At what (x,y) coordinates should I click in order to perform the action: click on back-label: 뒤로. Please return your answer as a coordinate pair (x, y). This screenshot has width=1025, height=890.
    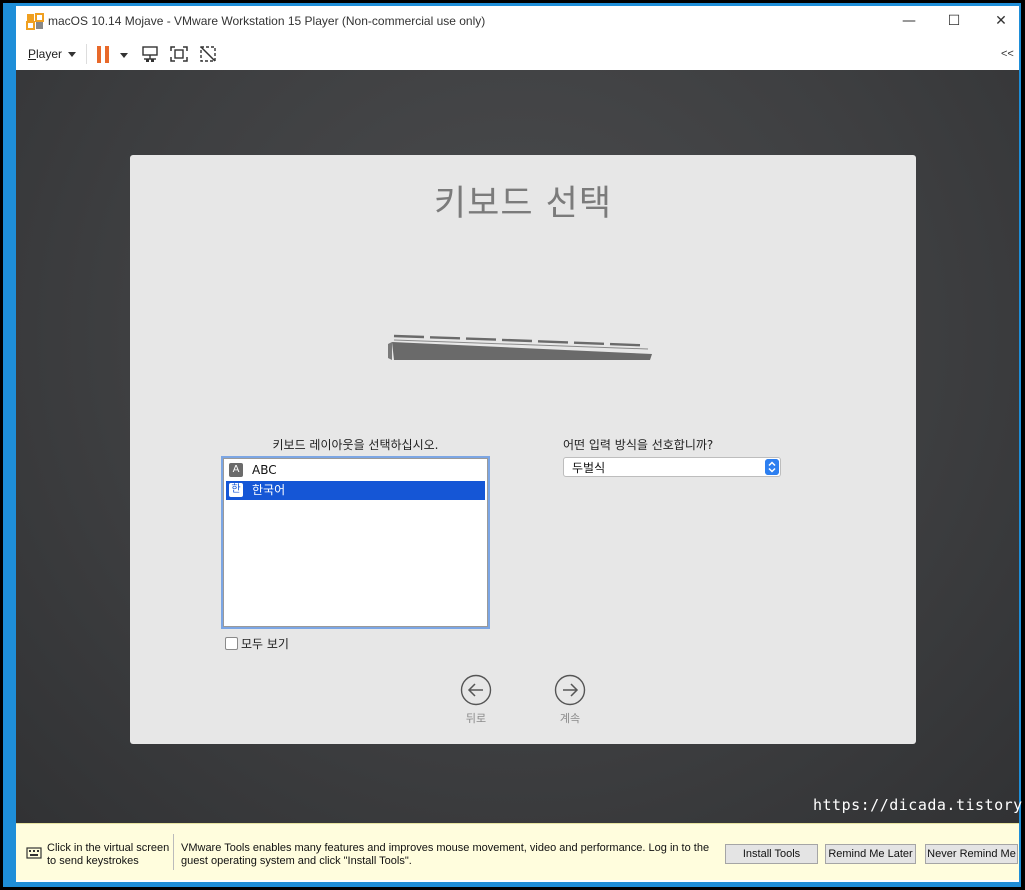
    Looking at the image, I should click on (476, 718).